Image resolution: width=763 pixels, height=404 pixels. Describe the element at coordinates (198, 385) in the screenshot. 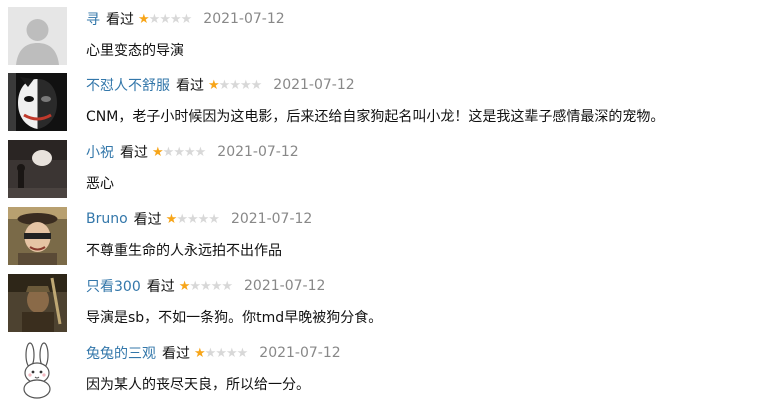

I see `comment-text: 因为某人的丧尽天良，所以给一分。` at that location.